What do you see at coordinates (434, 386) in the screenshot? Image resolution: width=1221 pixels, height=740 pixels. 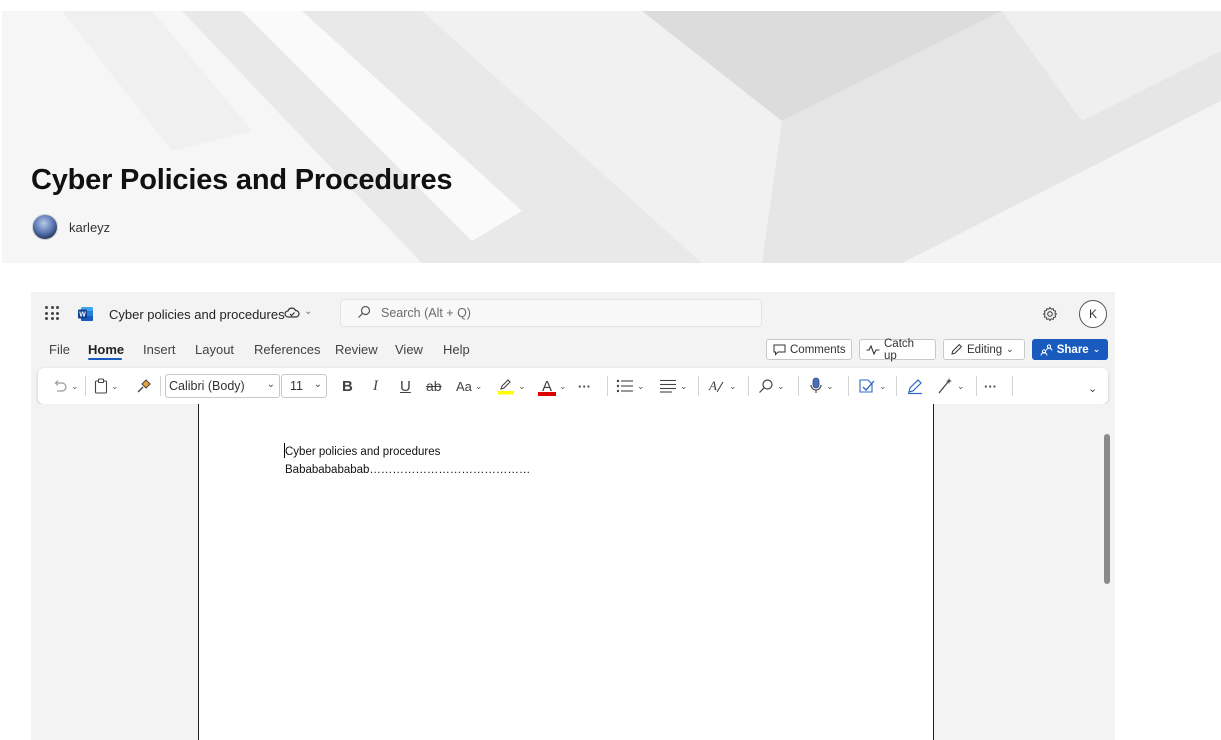 I see `strikethrough-button: ab` at bounding box center [434, 386].